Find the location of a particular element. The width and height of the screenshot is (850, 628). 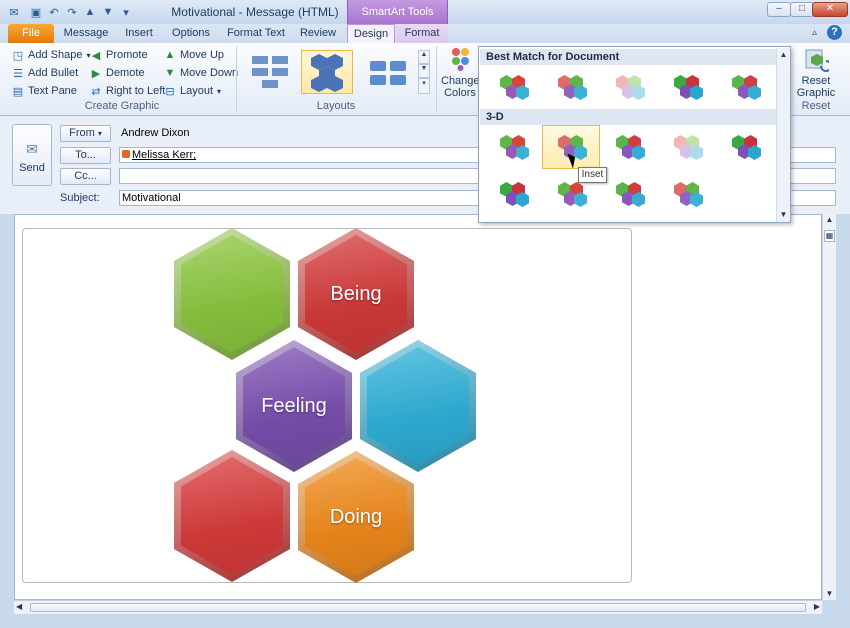

outlook-app-icon: ✉ is located at coordinates (14, 12).